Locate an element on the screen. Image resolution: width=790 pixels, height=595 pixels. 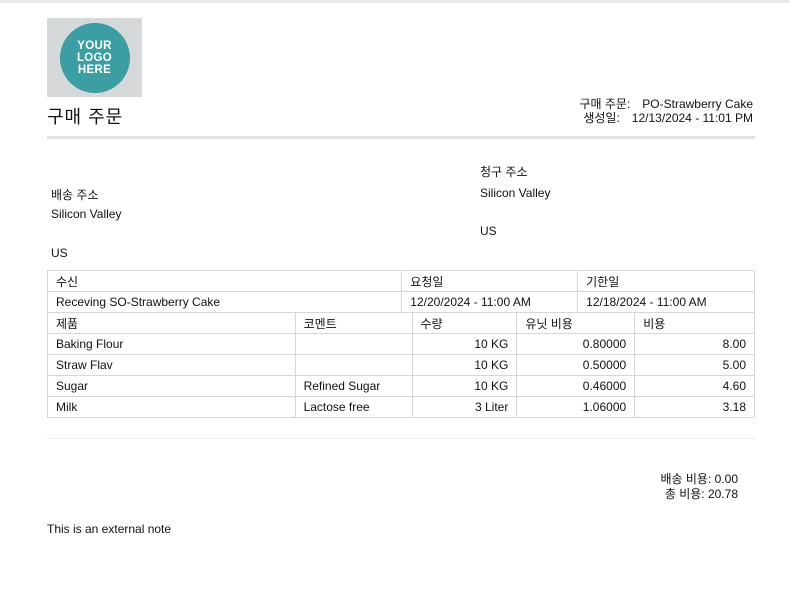
cost-cell: 8.00 is located at coordinates (694, 344).